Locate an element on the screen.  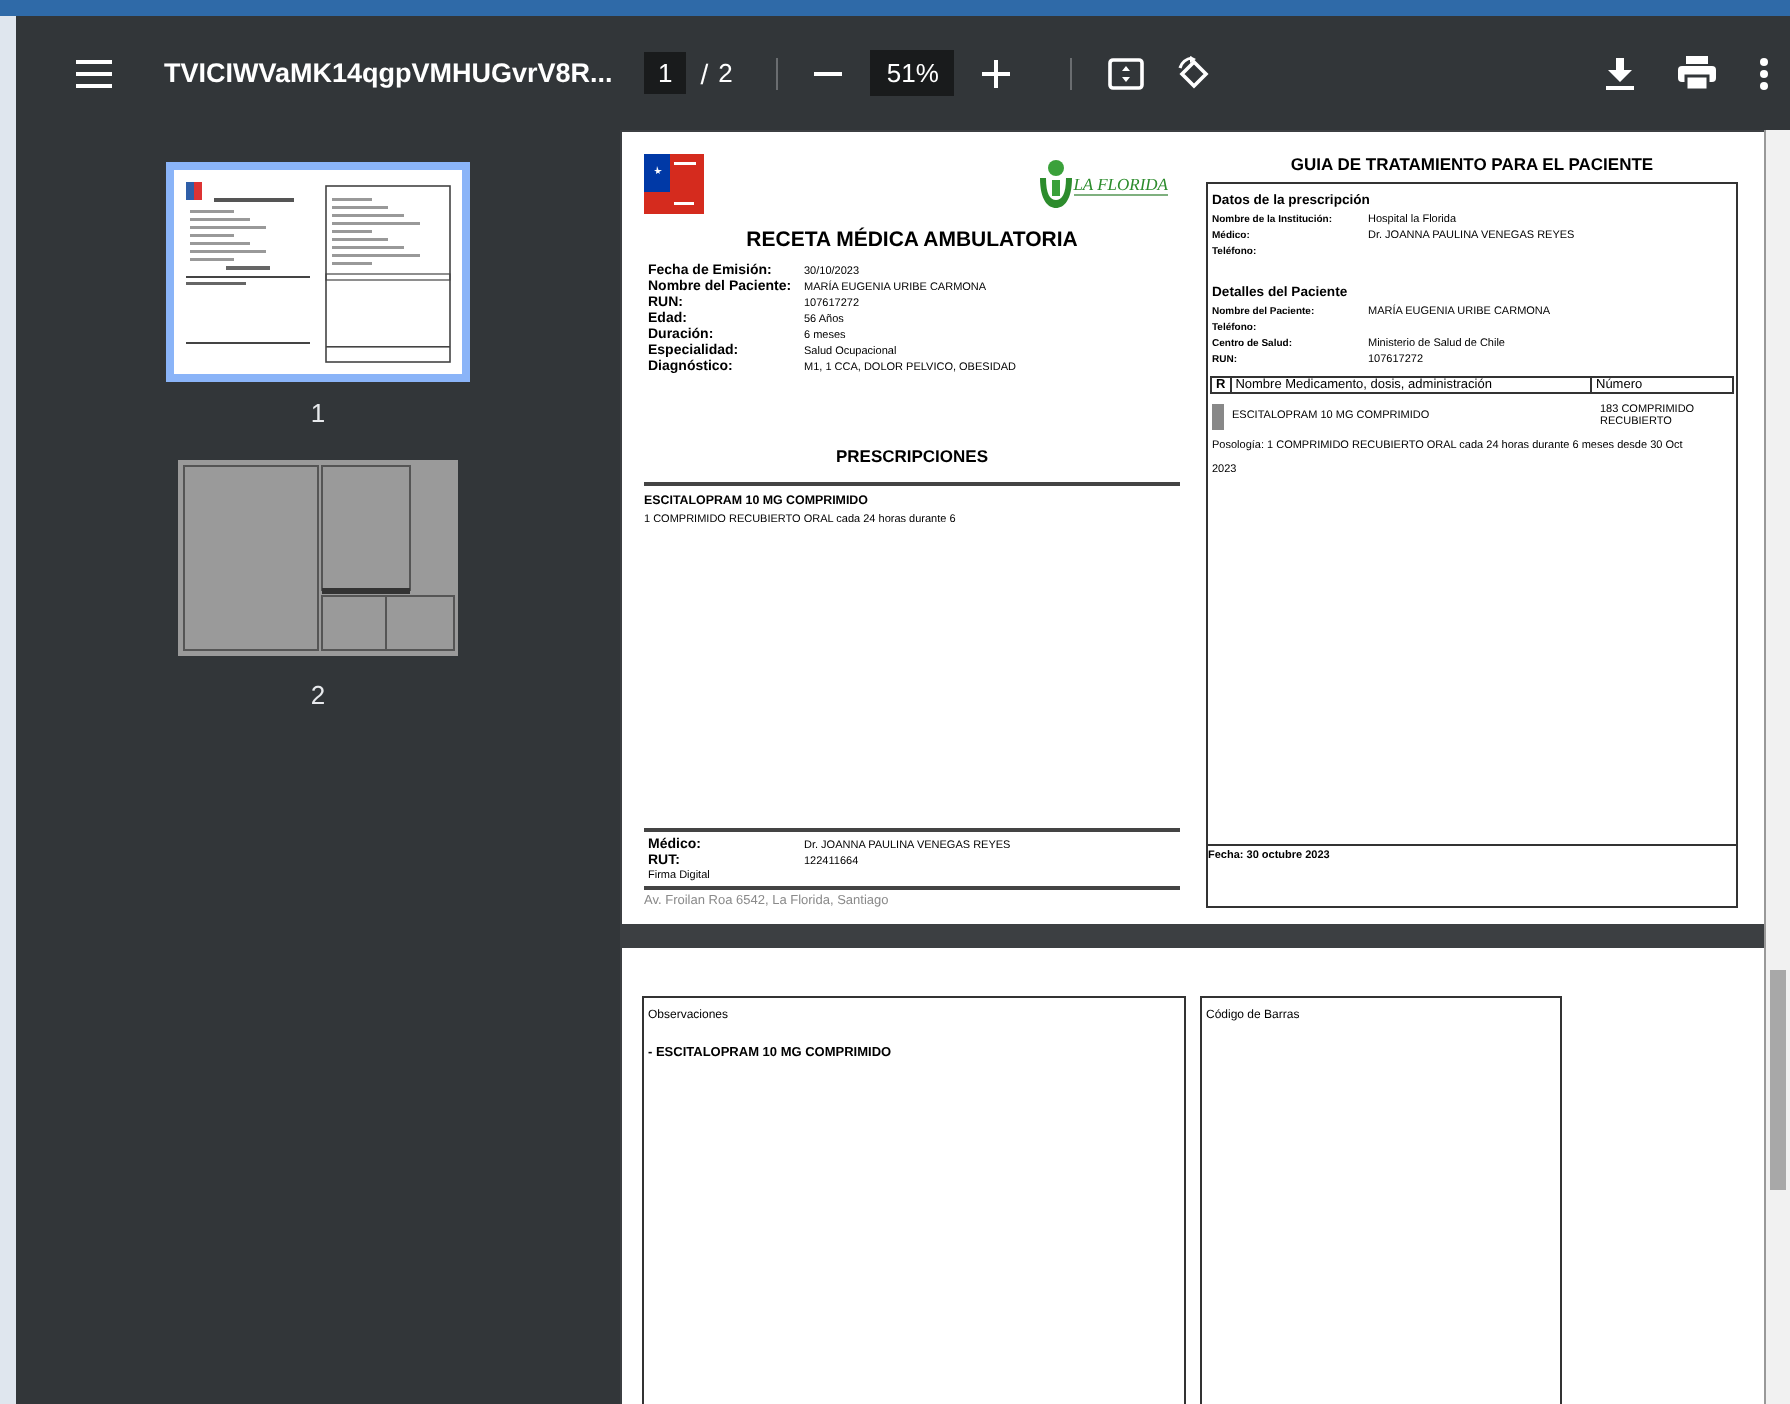
page-number-label: 2 is located at coordinates (318, 695).